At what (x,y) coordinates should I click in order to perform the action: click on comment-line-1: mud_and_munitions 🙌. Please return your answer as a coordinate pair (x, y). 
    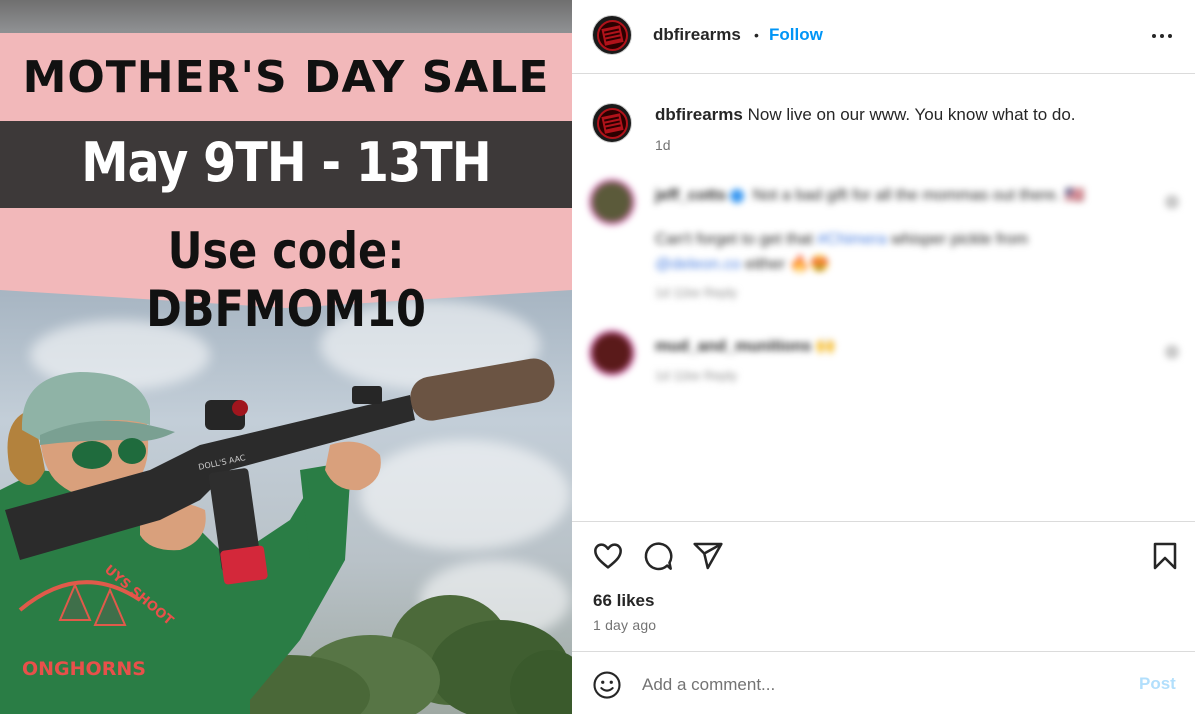
    Looking at the image, I should click on (745, 346).